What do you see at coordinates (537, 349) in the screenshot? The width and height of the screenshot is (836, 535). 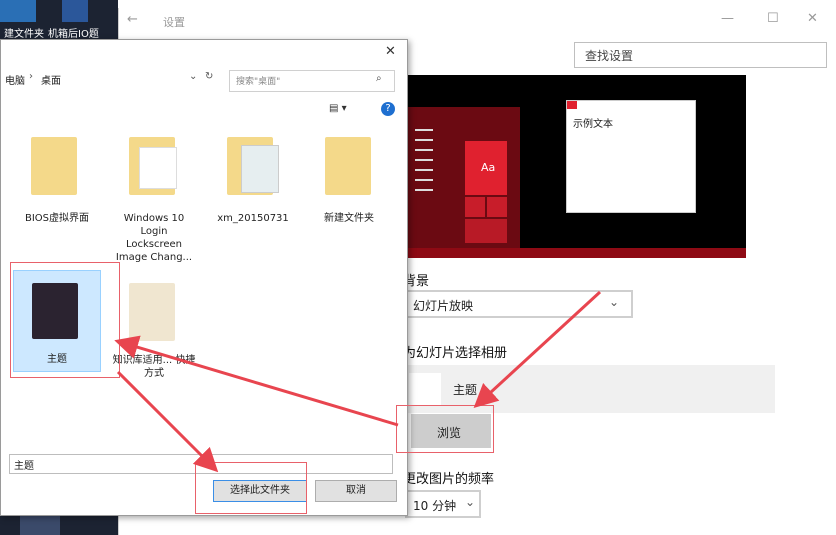 I see `arrow-to-browse-button` at bounding box center [537, 349].